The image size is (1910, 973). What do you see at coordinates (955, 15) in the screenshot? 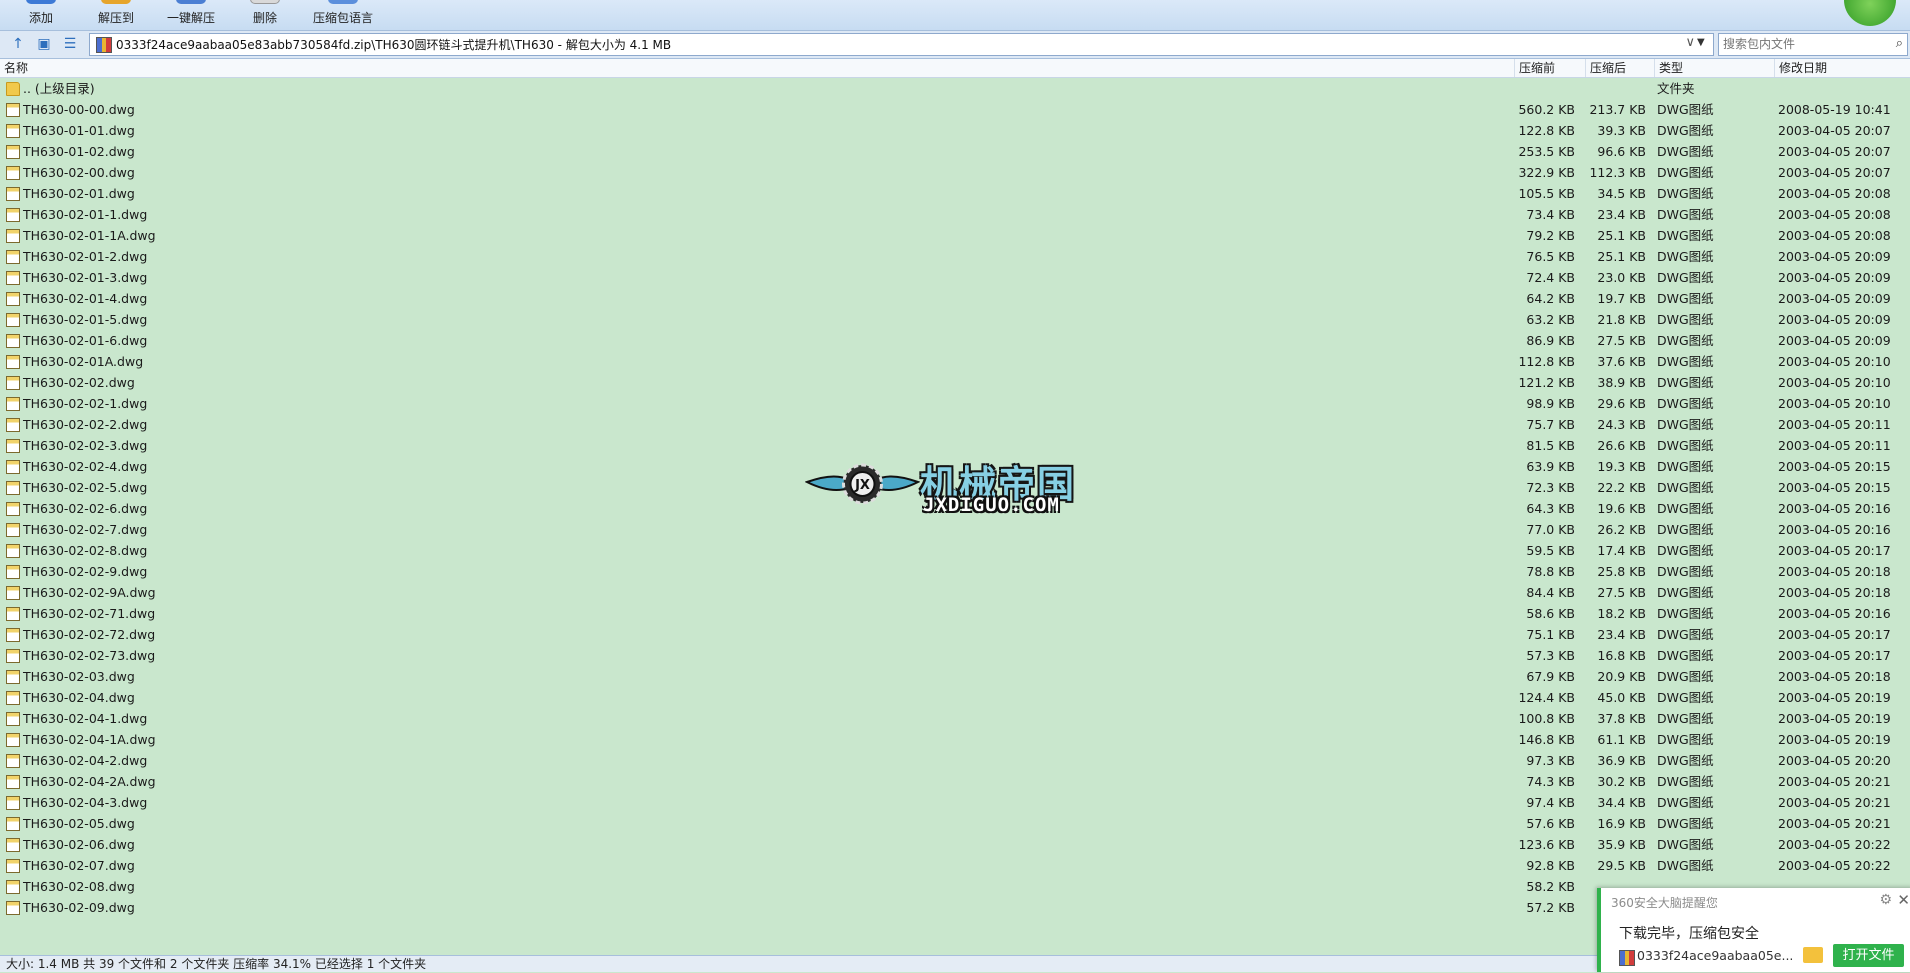
I see `toolbar: 添加 解压到 一键解压 删除 压缩包语言` at bounding box center [955, 15].